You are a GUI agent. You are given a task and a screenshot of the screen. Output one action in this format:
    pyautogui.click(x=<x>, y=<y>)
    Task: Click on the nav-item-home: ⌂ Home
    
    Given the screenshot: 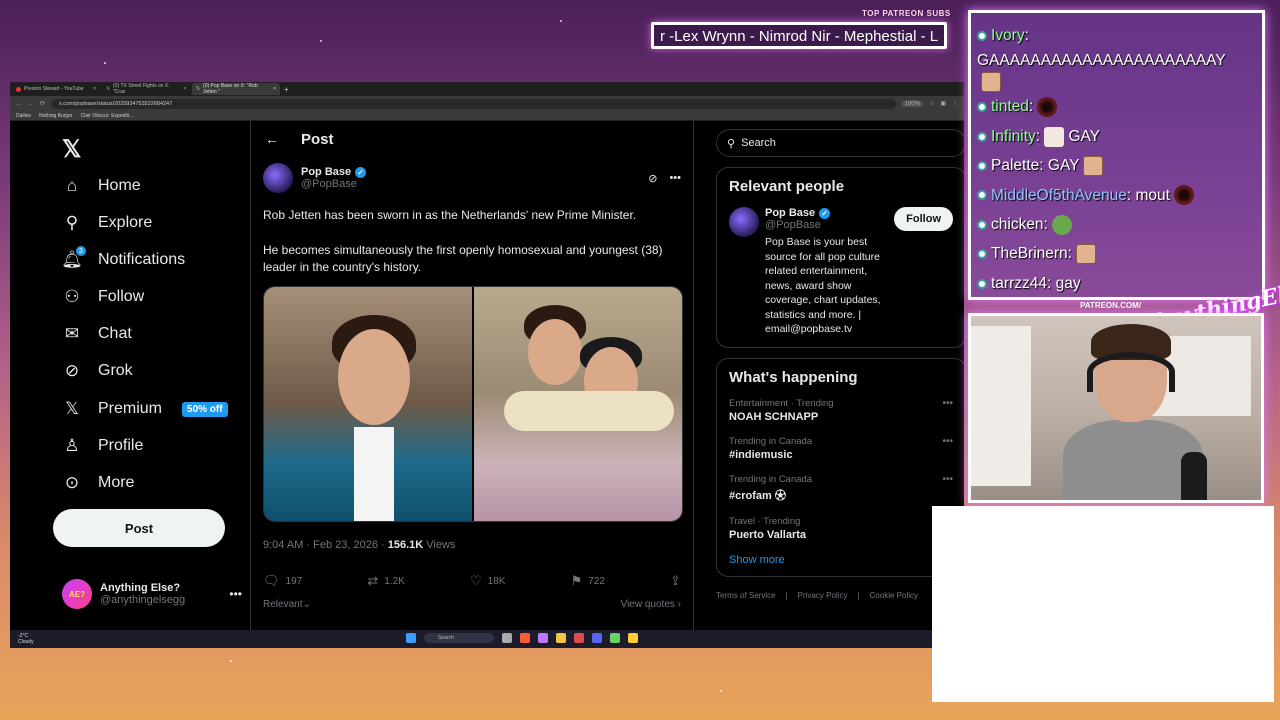 What is the action you would take?
    pyautogui.click(x=101, y=186)
    